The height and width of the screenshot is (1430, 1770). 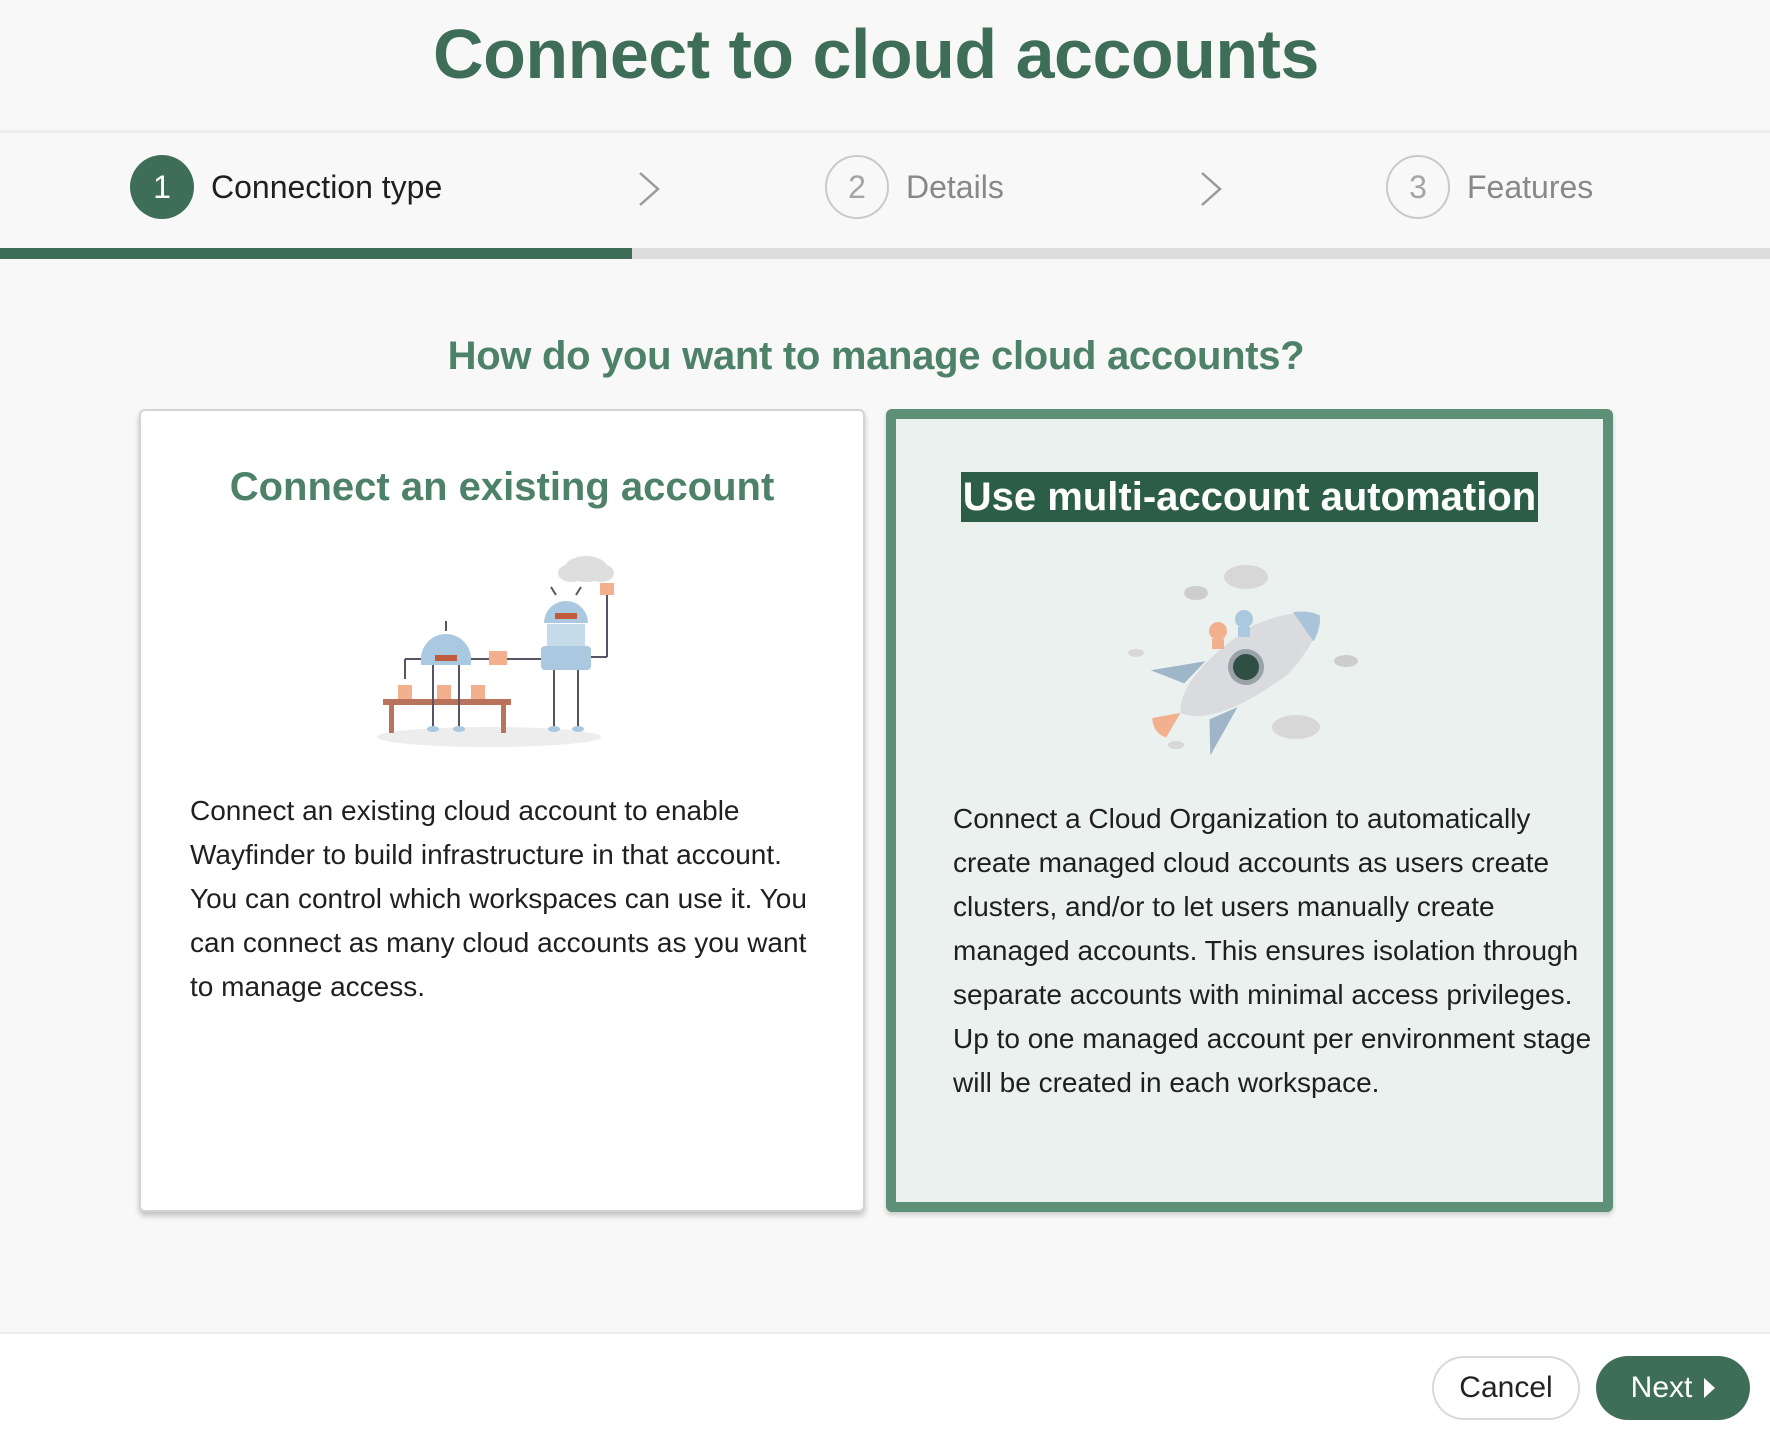 I want to click on next-button-label: Next, so click(x=1661, y=1387).